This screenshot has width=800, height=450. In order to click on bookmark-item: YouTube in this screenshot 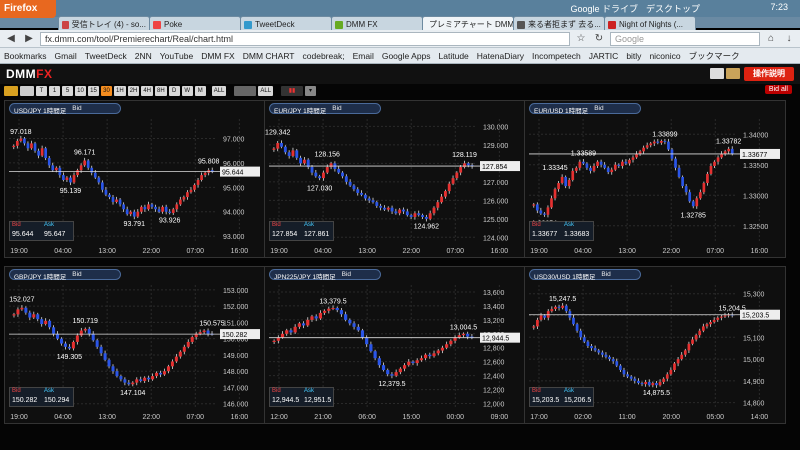, I will do `click(176, 56)`.